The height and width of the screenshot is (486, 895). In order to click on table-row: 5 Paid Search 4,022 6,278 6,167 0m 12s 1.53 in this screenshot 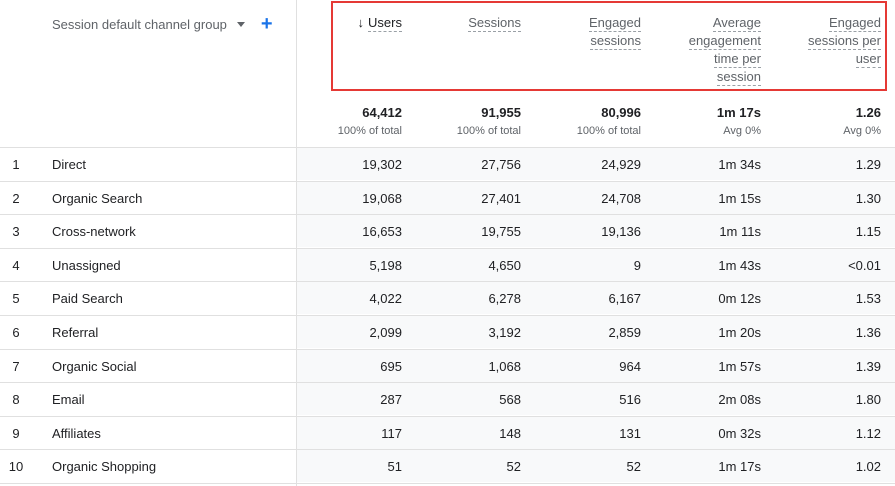, I will do `click(447, 298)`.